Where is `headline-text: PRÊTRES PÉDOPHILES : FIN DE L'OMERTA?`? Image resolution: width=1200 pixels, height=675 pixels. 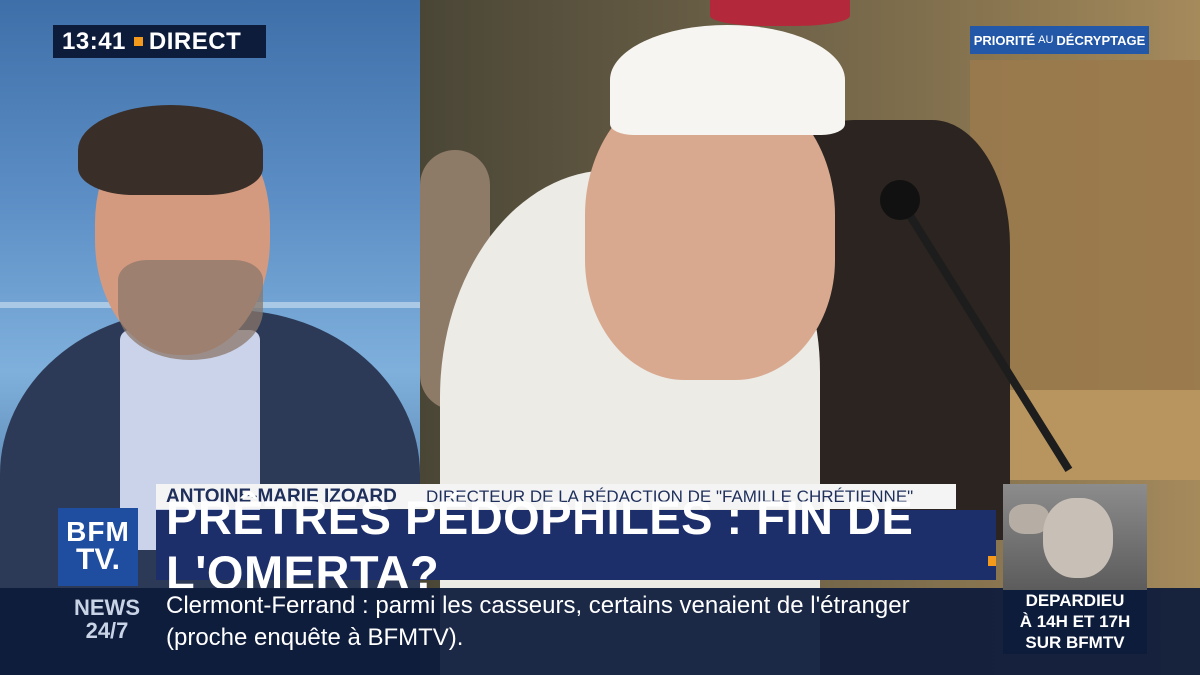 headline-text: PRÊTRES PÉDOPHILES : FIN DE L'OMERTA? is located at coordinates (540, 545).